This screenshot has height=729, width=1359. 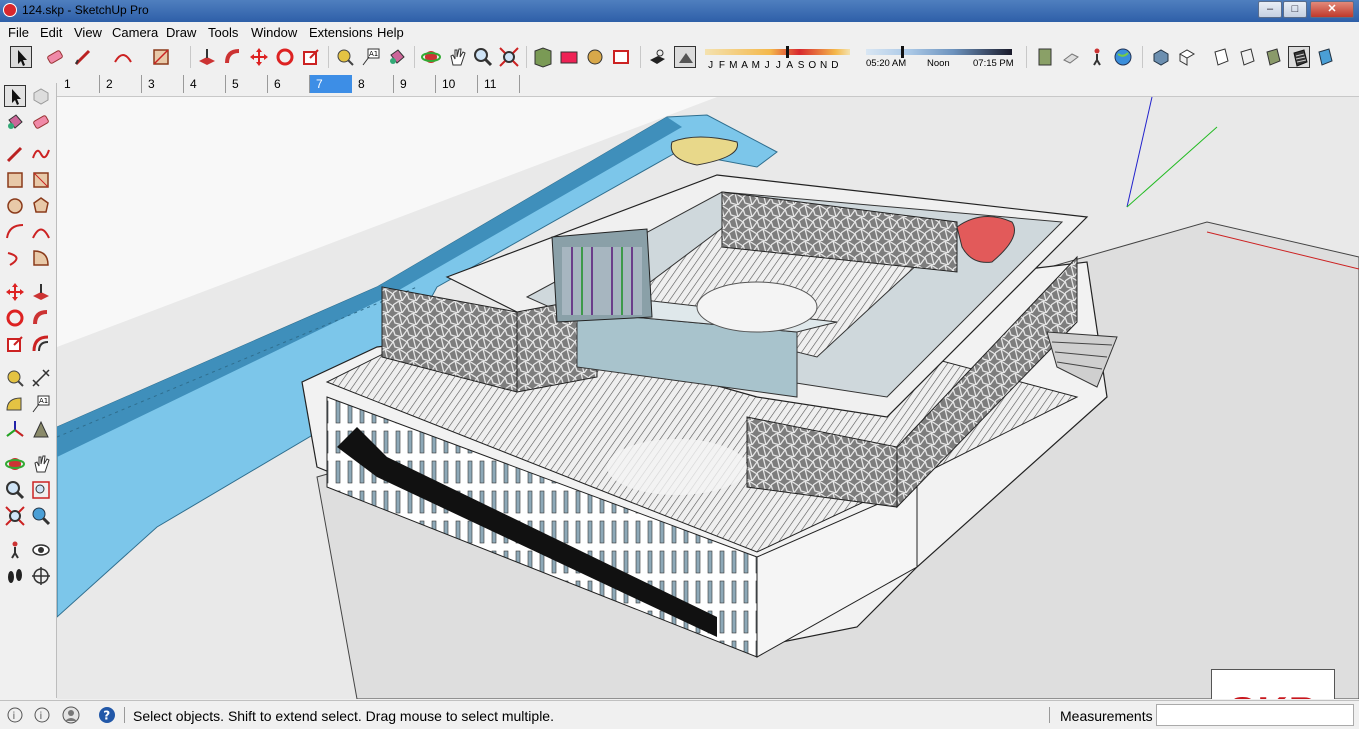 I want to click on line-pencil-icon, so click(x=83, y=57).